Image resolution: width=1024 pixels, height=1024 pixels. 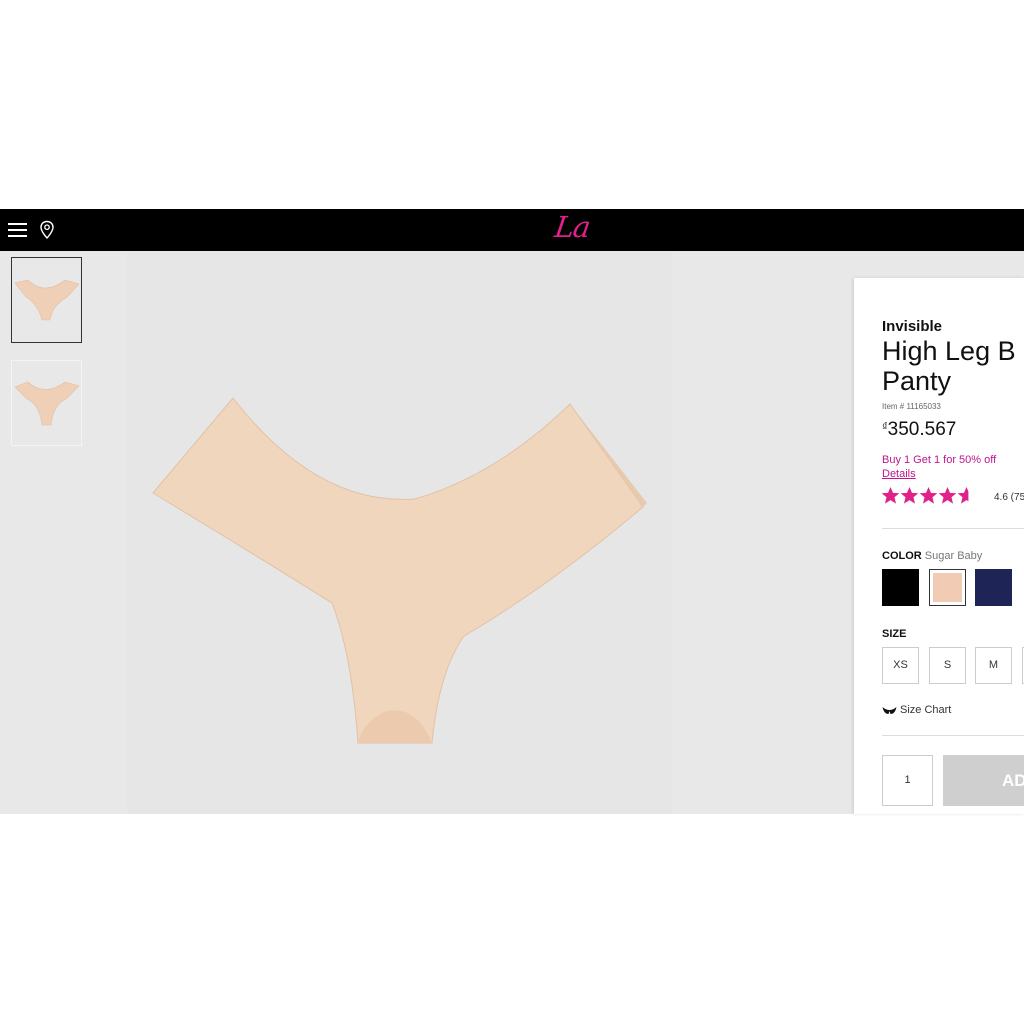 What do you see at coordinates (911, 406) in the screenshot?
I see `item-number: Item # 11165033` at bounding box center [911, 406].